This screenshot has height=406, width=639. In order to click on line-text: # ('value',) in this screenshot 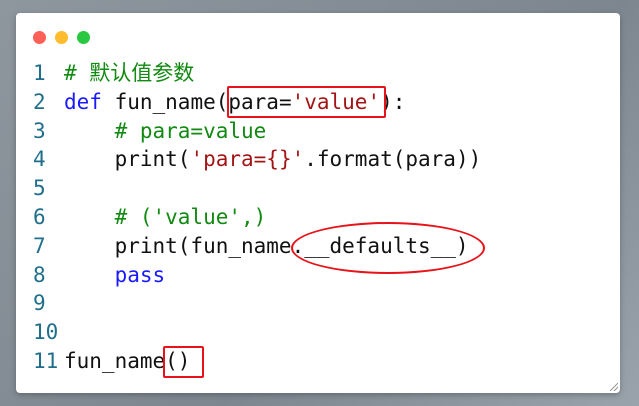, I will do `click(165, 217)`.